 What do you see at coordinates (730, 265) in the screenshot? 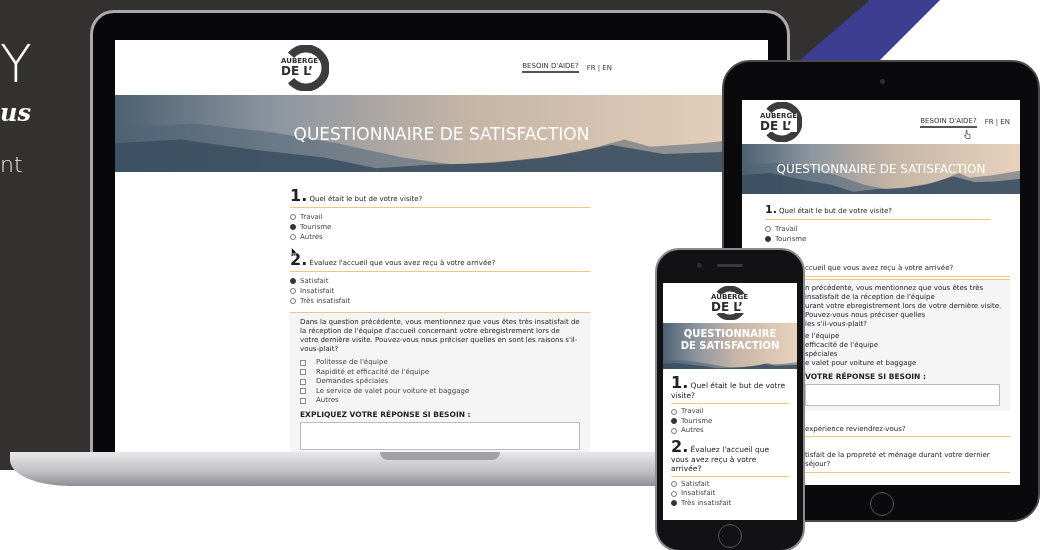
I see `speaker-grille` at bounding box center [730, 265].